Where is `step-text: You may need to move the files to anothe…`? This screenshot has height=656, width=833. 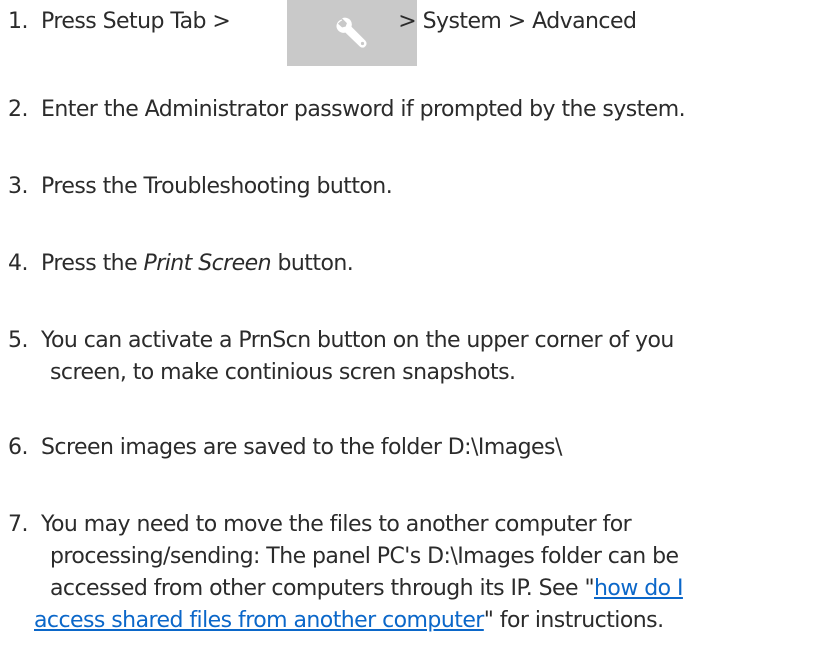
step-text: You may need to move the files to anothe… is located at coordinates (336, 524).